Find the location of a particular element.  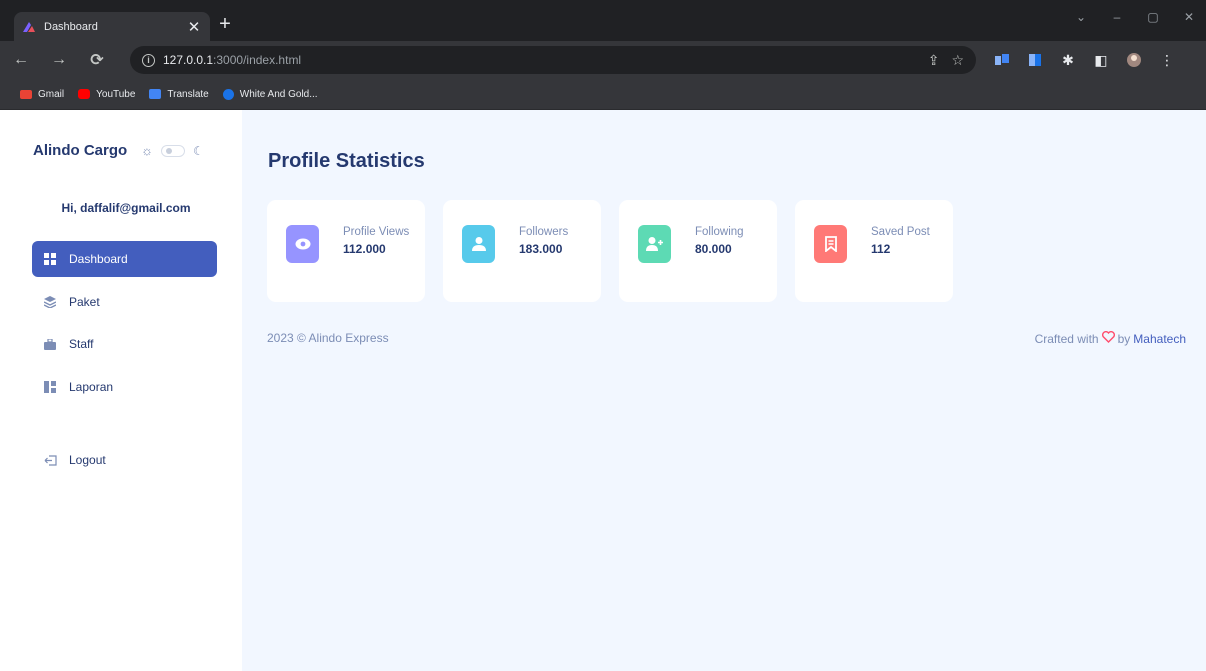

sidebar-item-laporan: Laporan is located at coordinates (124, 387).